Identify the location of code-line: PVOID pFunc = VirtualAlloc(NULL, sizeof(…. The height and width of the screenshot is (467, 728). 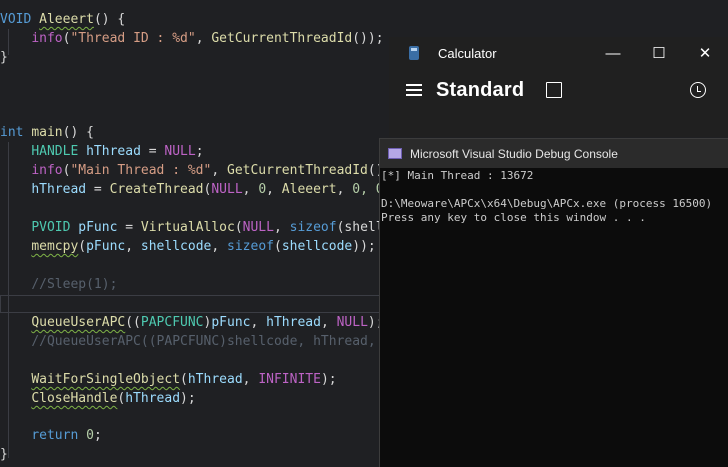
(191, 227).